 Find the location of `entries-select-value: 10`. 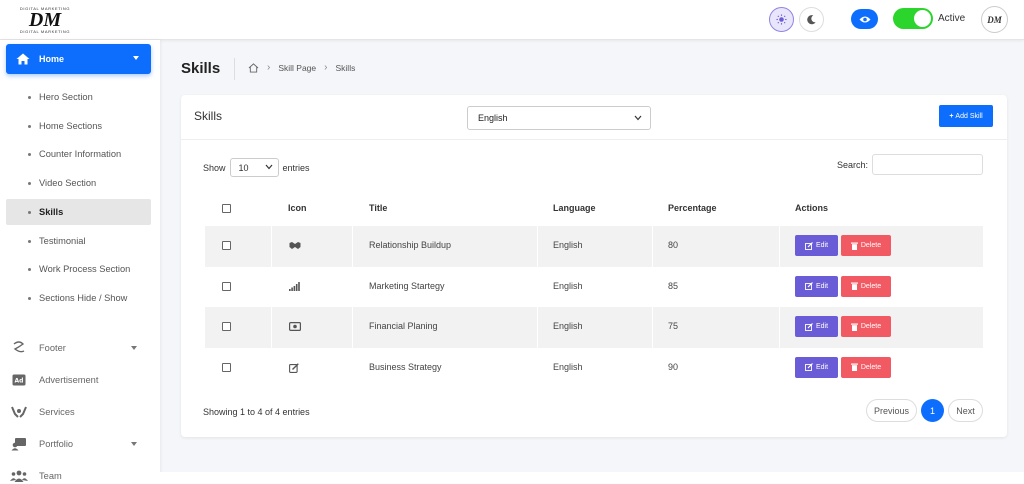

entries-select-value: 10 is located at coordinates (243, 167).